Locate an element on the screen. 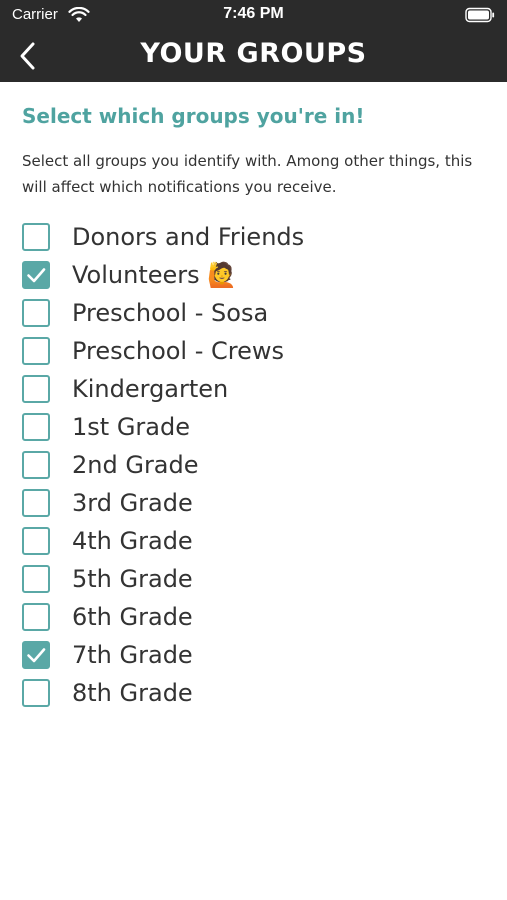 Image resolution: width=507 pixels, height=900 pixels. group-label: 8th Grade is located at coordinates (132, 693).